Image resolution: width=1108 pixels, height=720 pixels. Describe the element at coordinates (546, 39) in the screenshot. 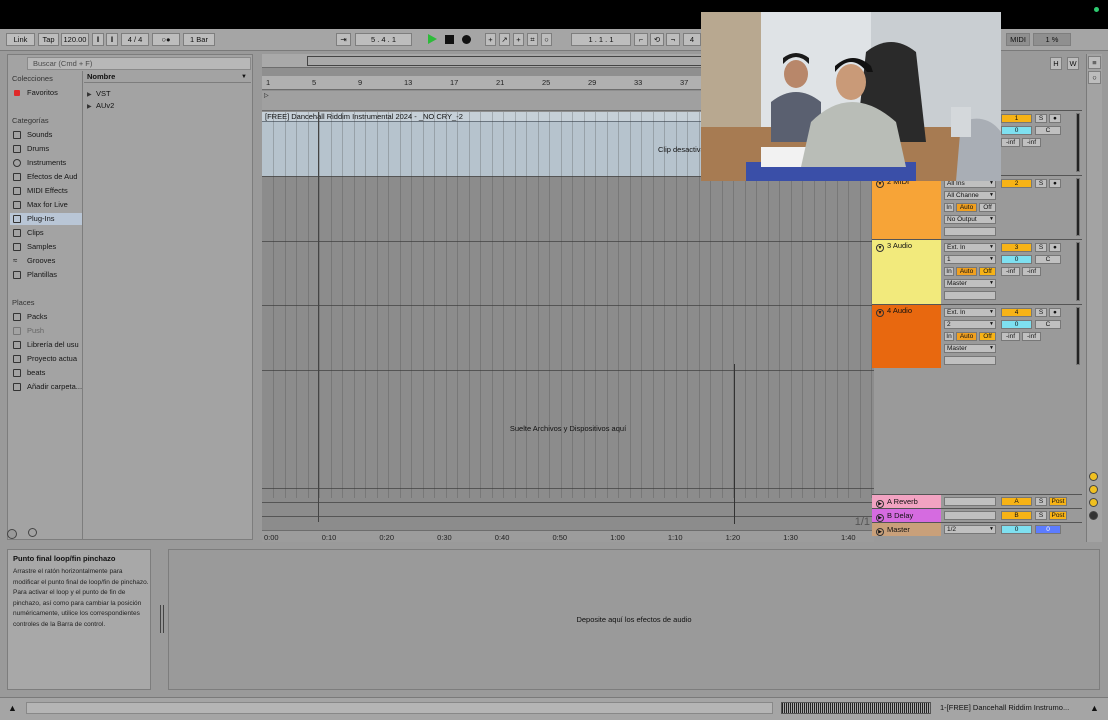

I see `session-record-icon: ○` at that location.